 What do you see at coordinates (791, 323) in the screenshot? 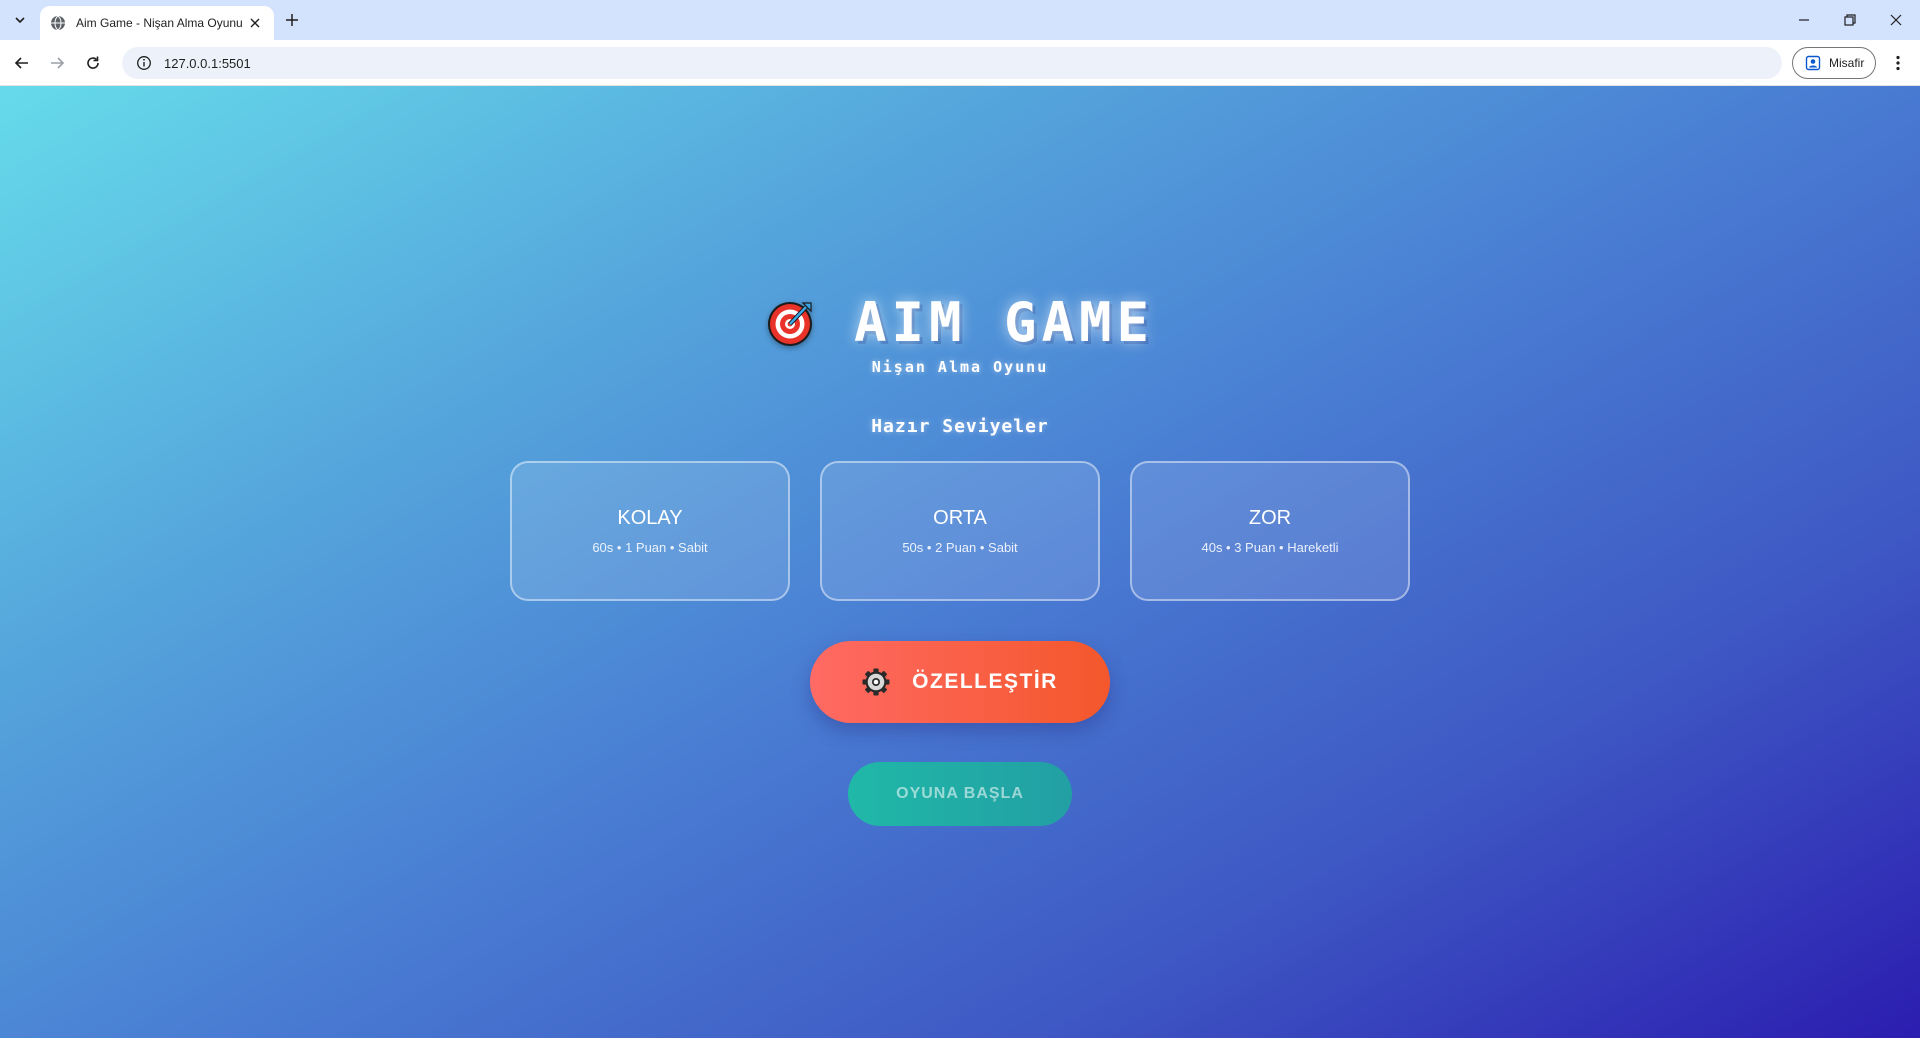
I see `target-icon` at bounding box center [791, 323].